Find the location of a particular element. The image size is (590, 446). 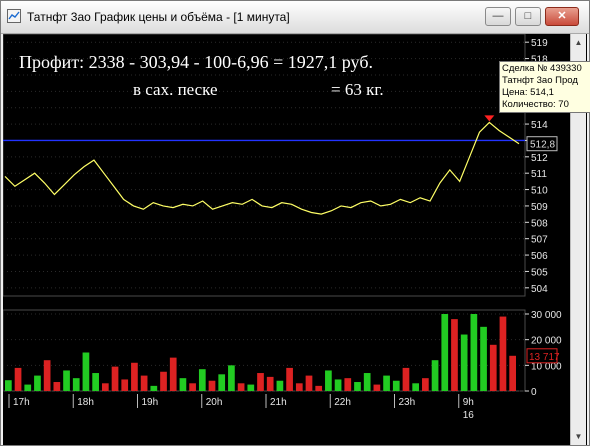

time-tick-label: 21h is located at coordinates (278, 402).